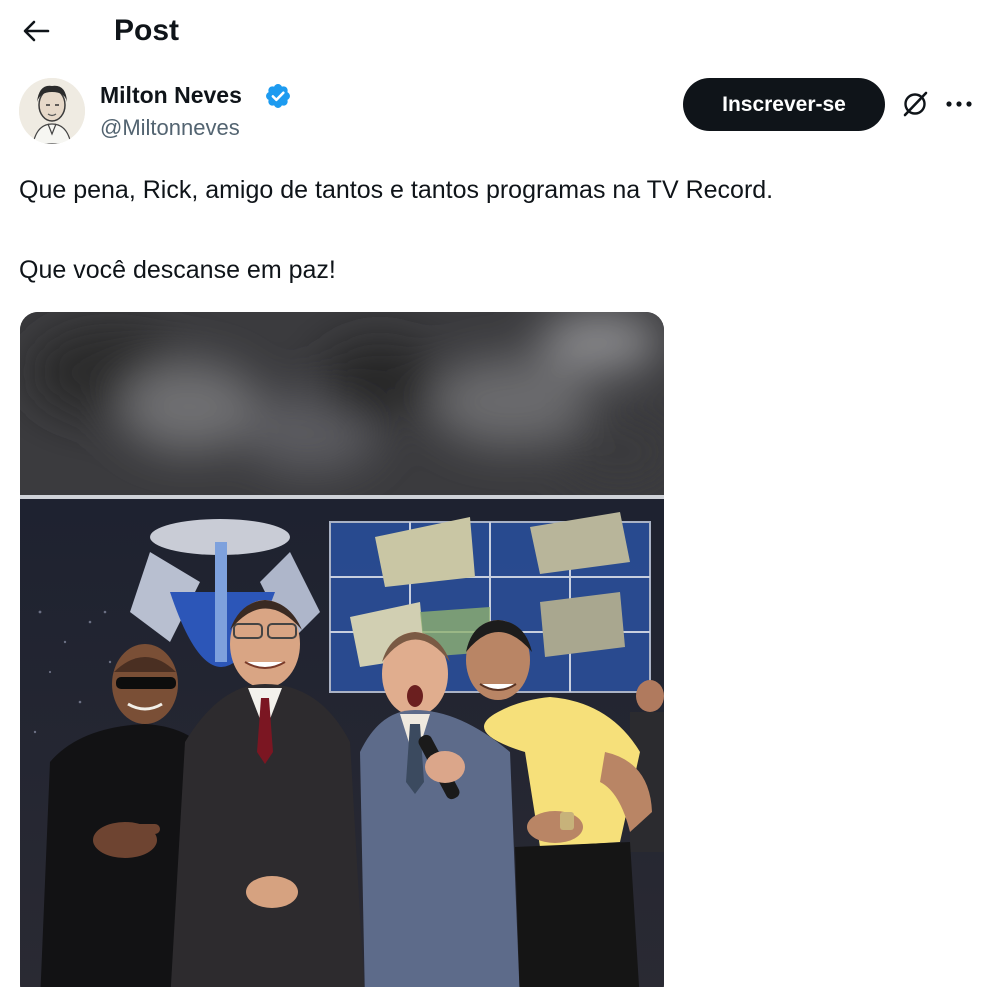  What do you see at coordinates (278, 96) in the screenshot?
I see `verified-badge-icon` at bounding box center [278, 96].